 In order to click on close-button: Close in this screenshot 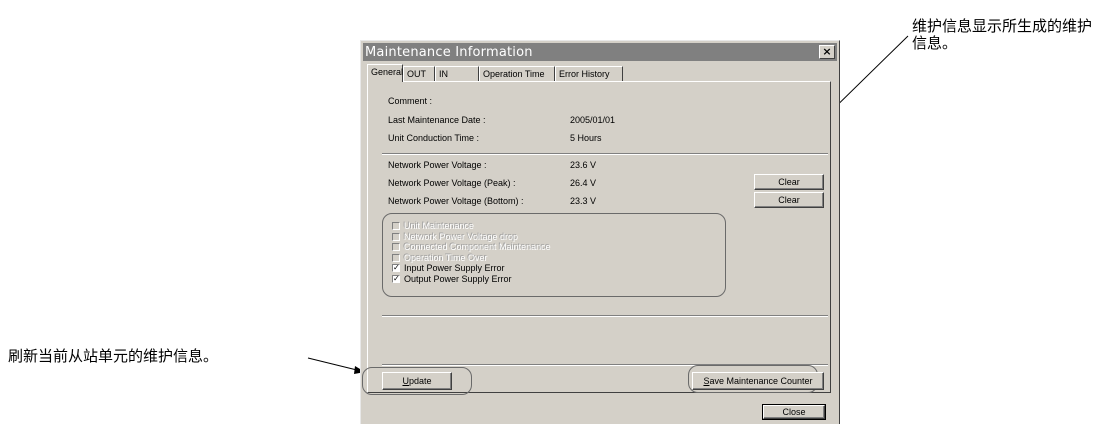, I will do `click(794, 412)`.